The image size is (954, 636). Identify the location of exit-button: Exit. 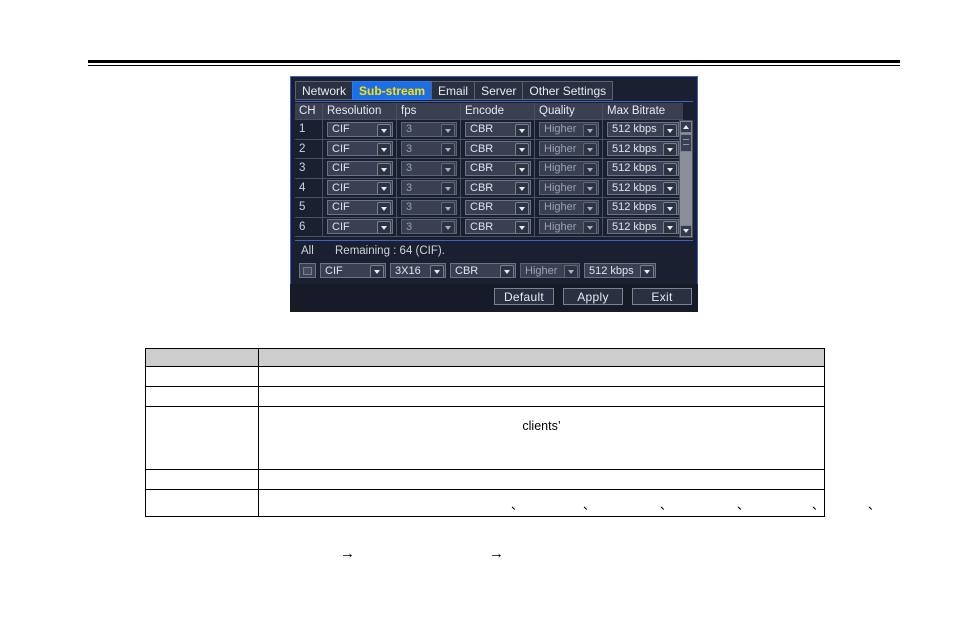
(662, 296).